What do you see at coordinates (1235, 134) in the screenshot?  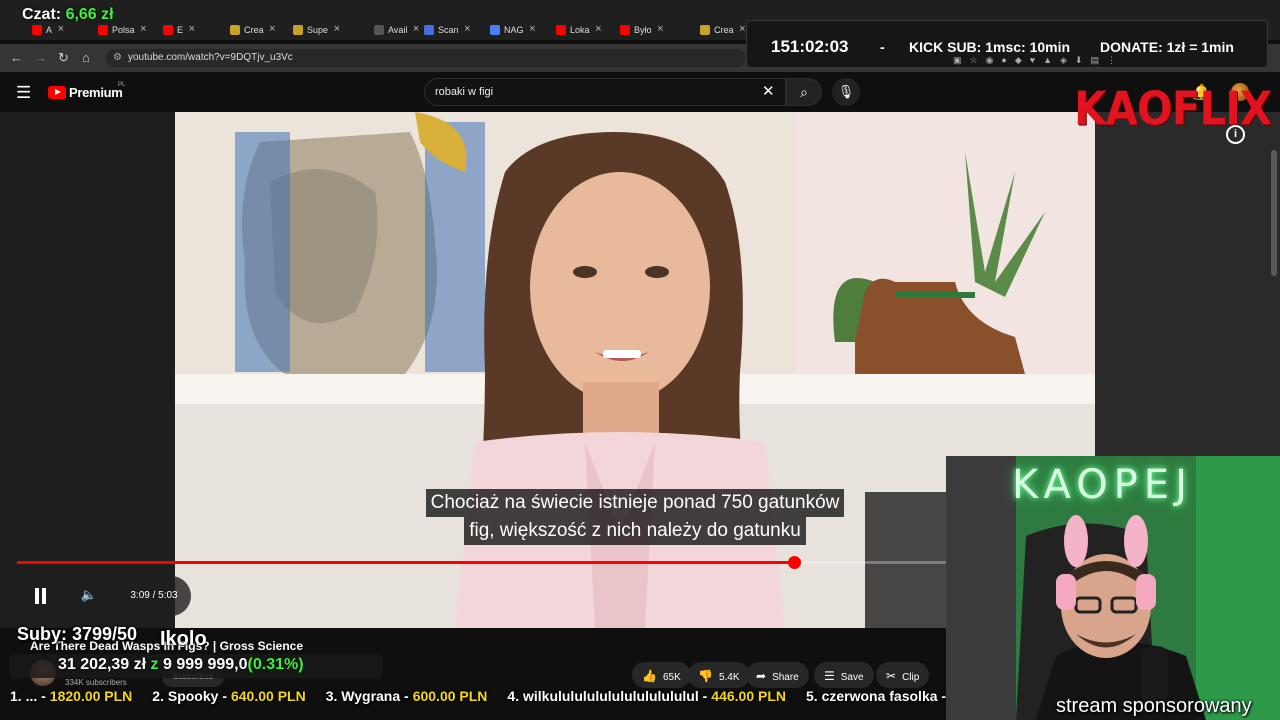 I see `info-icon: i` at bounding box center [1235, 134].